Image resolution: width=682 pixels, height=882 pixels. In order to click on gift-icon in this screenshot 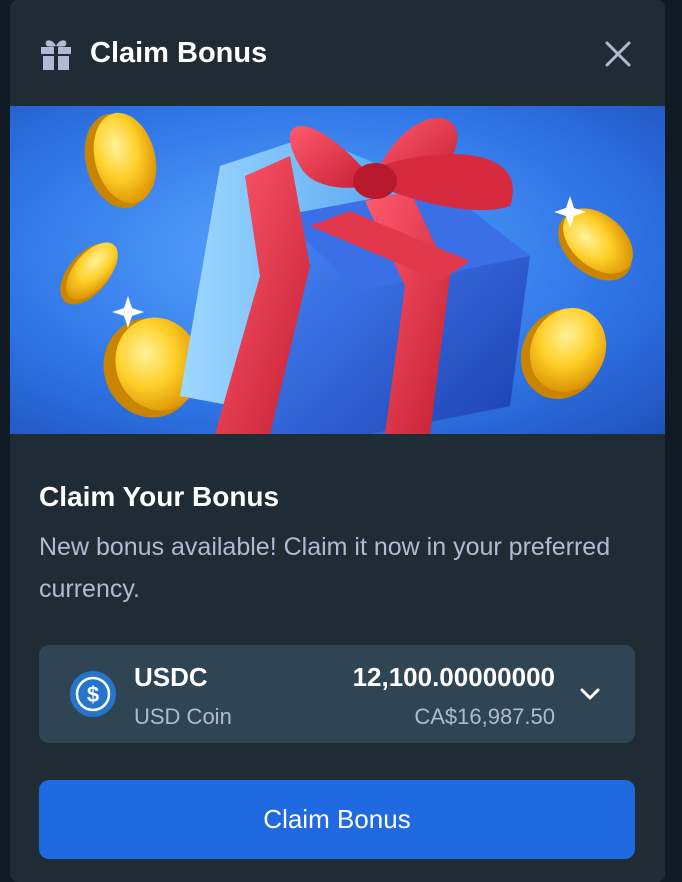, I will do `click(56, 55)`.